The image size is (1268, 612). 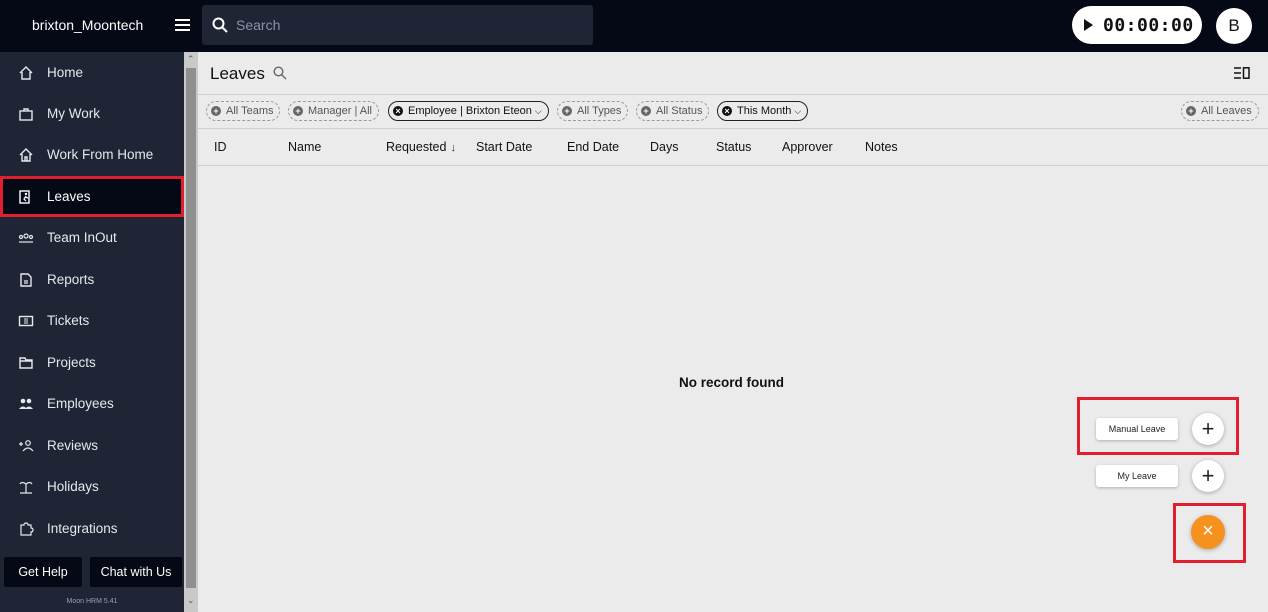 I want to click on filter-all-leaves: + All Leaves, so click(x=1220, y=111).